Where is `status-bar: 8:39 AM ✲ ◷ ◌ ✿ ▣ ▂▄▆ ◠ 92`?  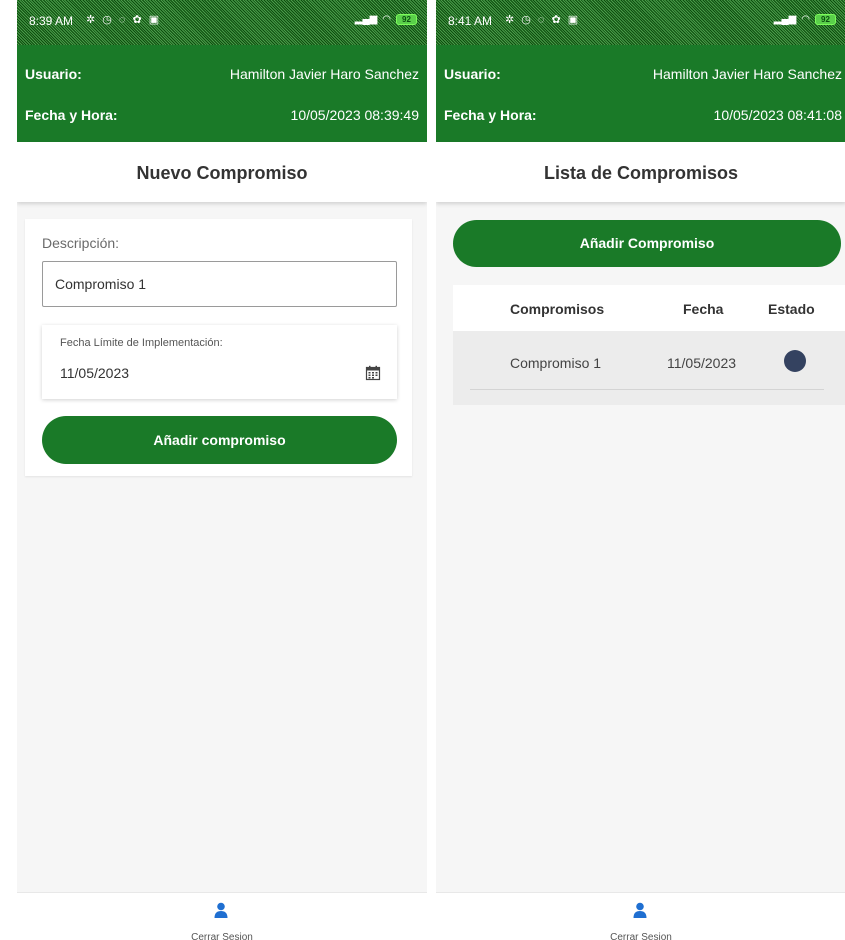 status-bar: 8:39 AM ✲ ◷ ◌ ✿ ▣ ▂▄▆ ◠ 92 is located at coordinates (222, 22).